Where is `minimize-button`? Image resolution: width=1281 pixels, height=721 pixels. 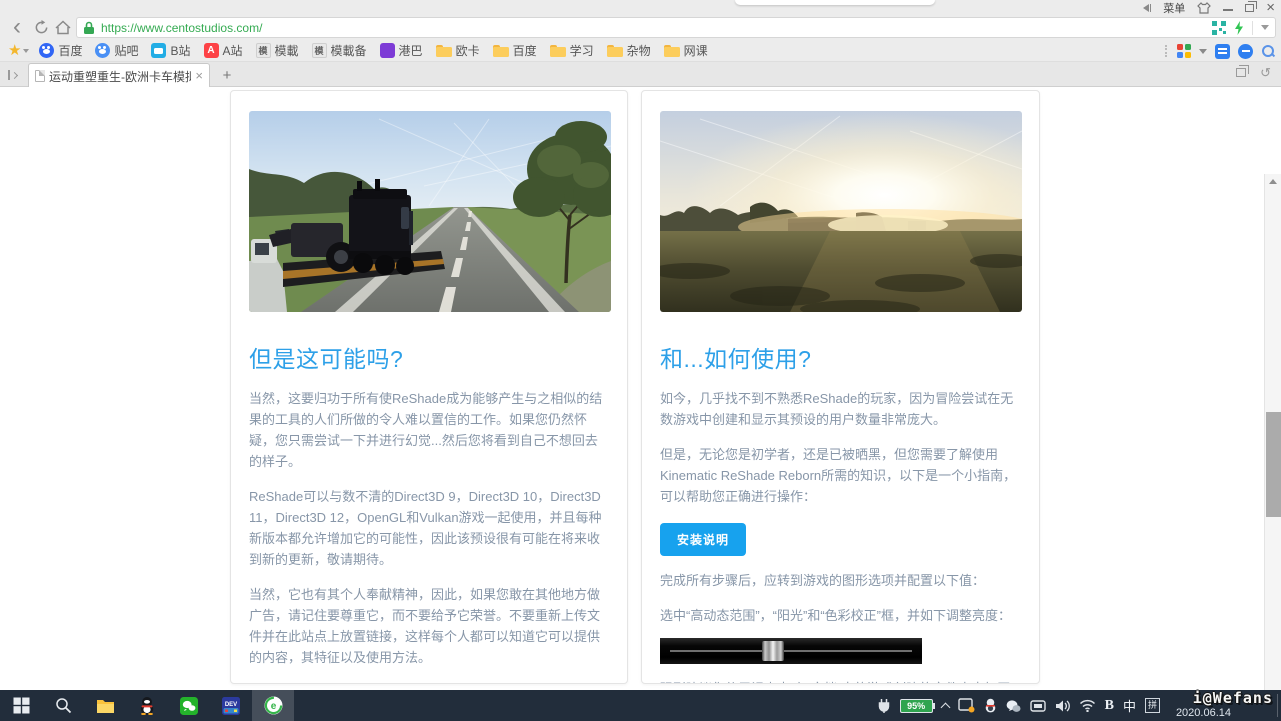 minimize-button is located at coordinates (1228, 10).